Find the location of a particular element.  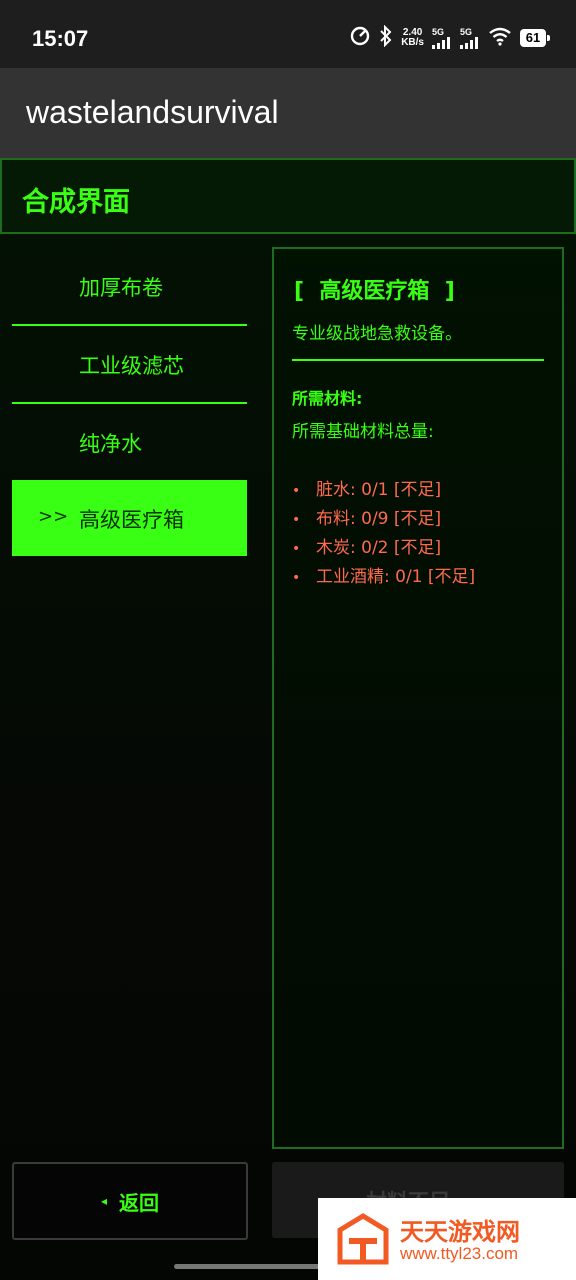

recipe-item-label: 纯净水 is located at coordinates (110, 444).